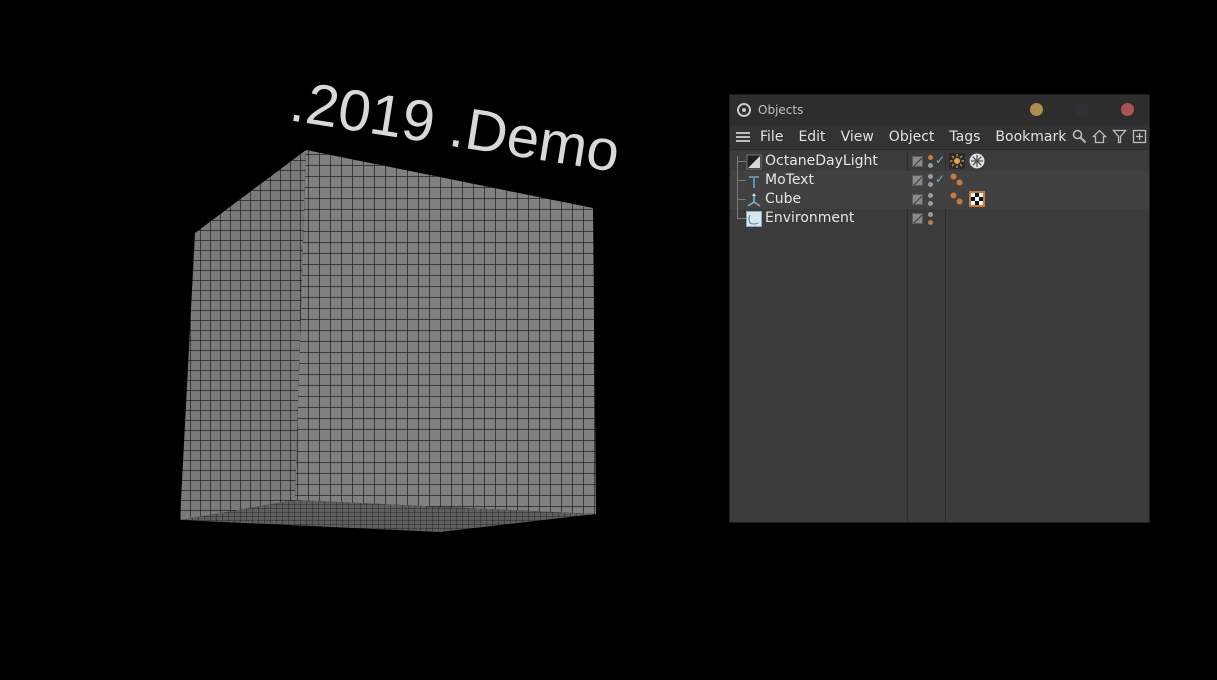 The width and height of the screenshot is (1217, 680). What do you see at coordinates (789, 180) in the screenshot?
I see `object-name: MoText` at bounding box center [789, 180].